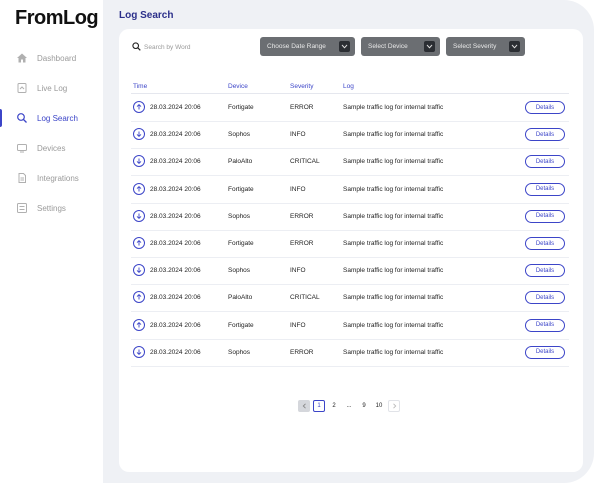 The width and height of the screenshot is (594, 483). What do you see at coordinates (146, 15) in the screenshot?
I see `page-title: Log Search` at bounding box center [146, 15].